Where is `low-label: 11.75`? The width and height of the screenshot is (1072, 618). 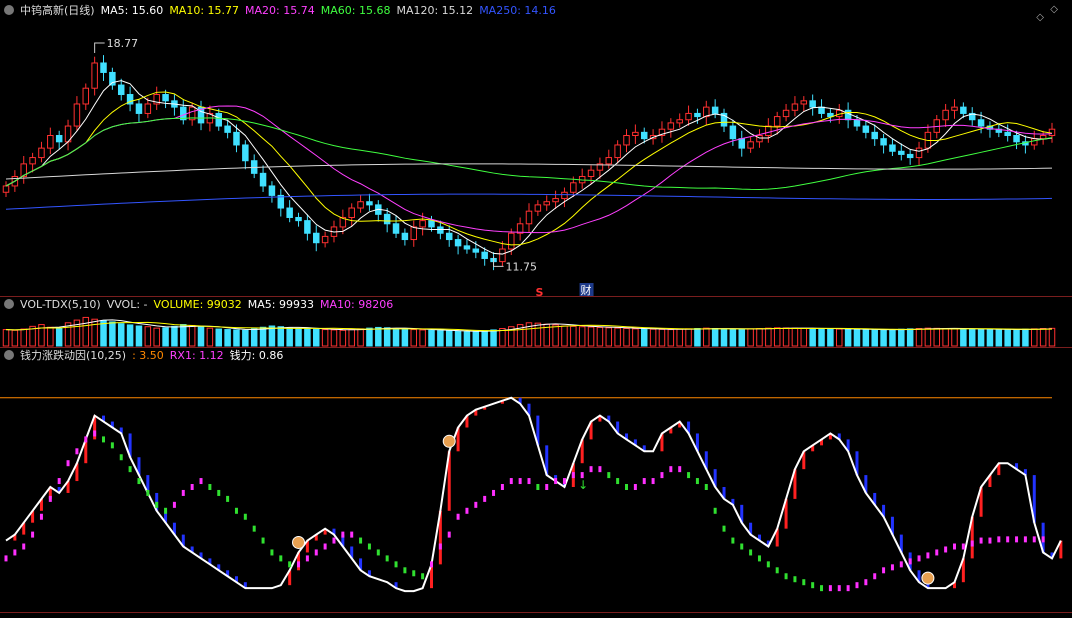 low-label: 11.75 is located at coordinates (522, 266).